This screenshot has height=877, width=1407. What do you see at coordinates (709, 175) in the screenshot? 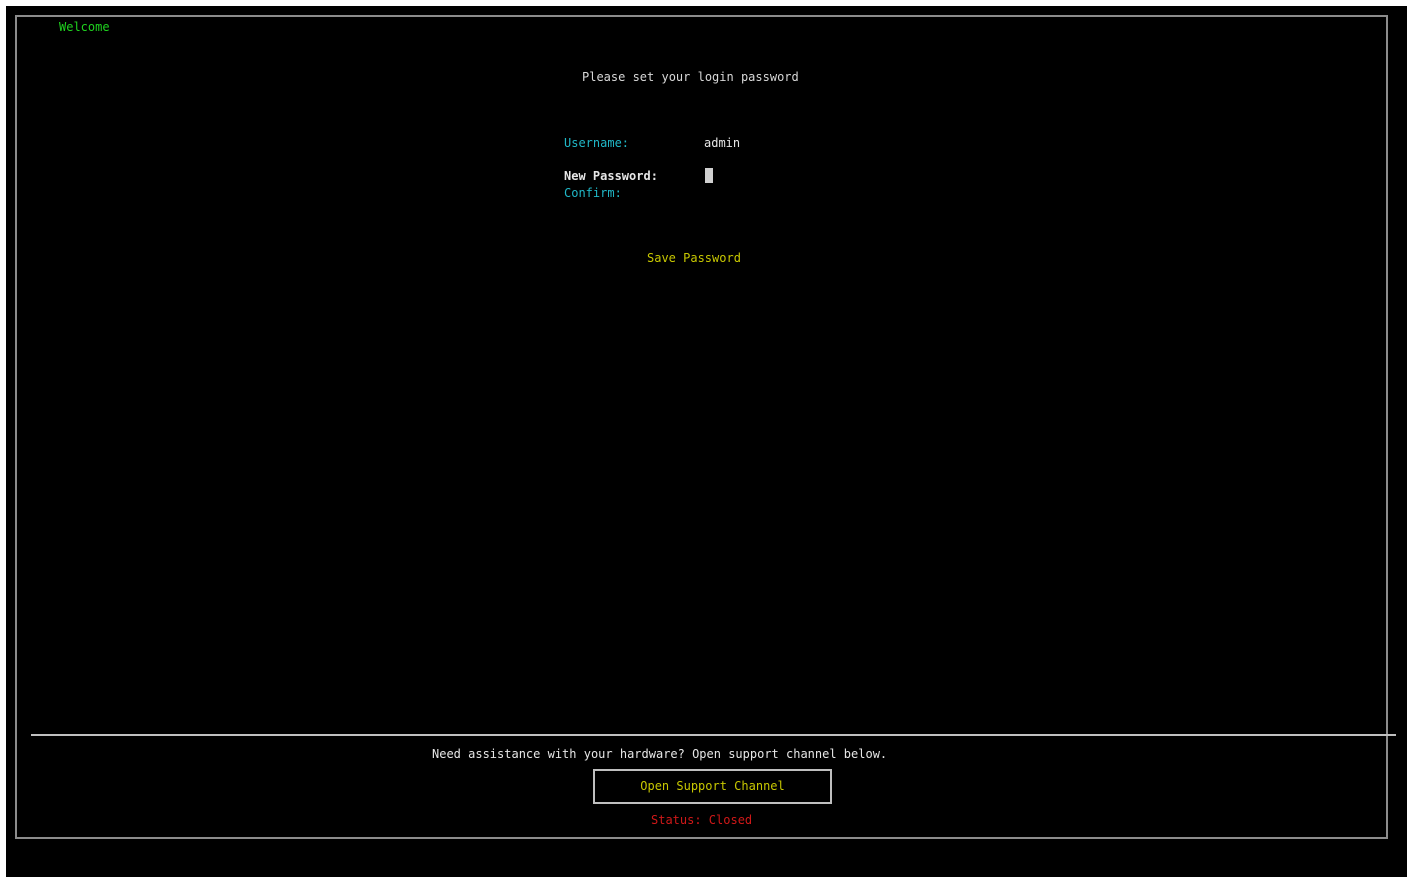
I see `new-password-input` at bounding box center [709, 175].